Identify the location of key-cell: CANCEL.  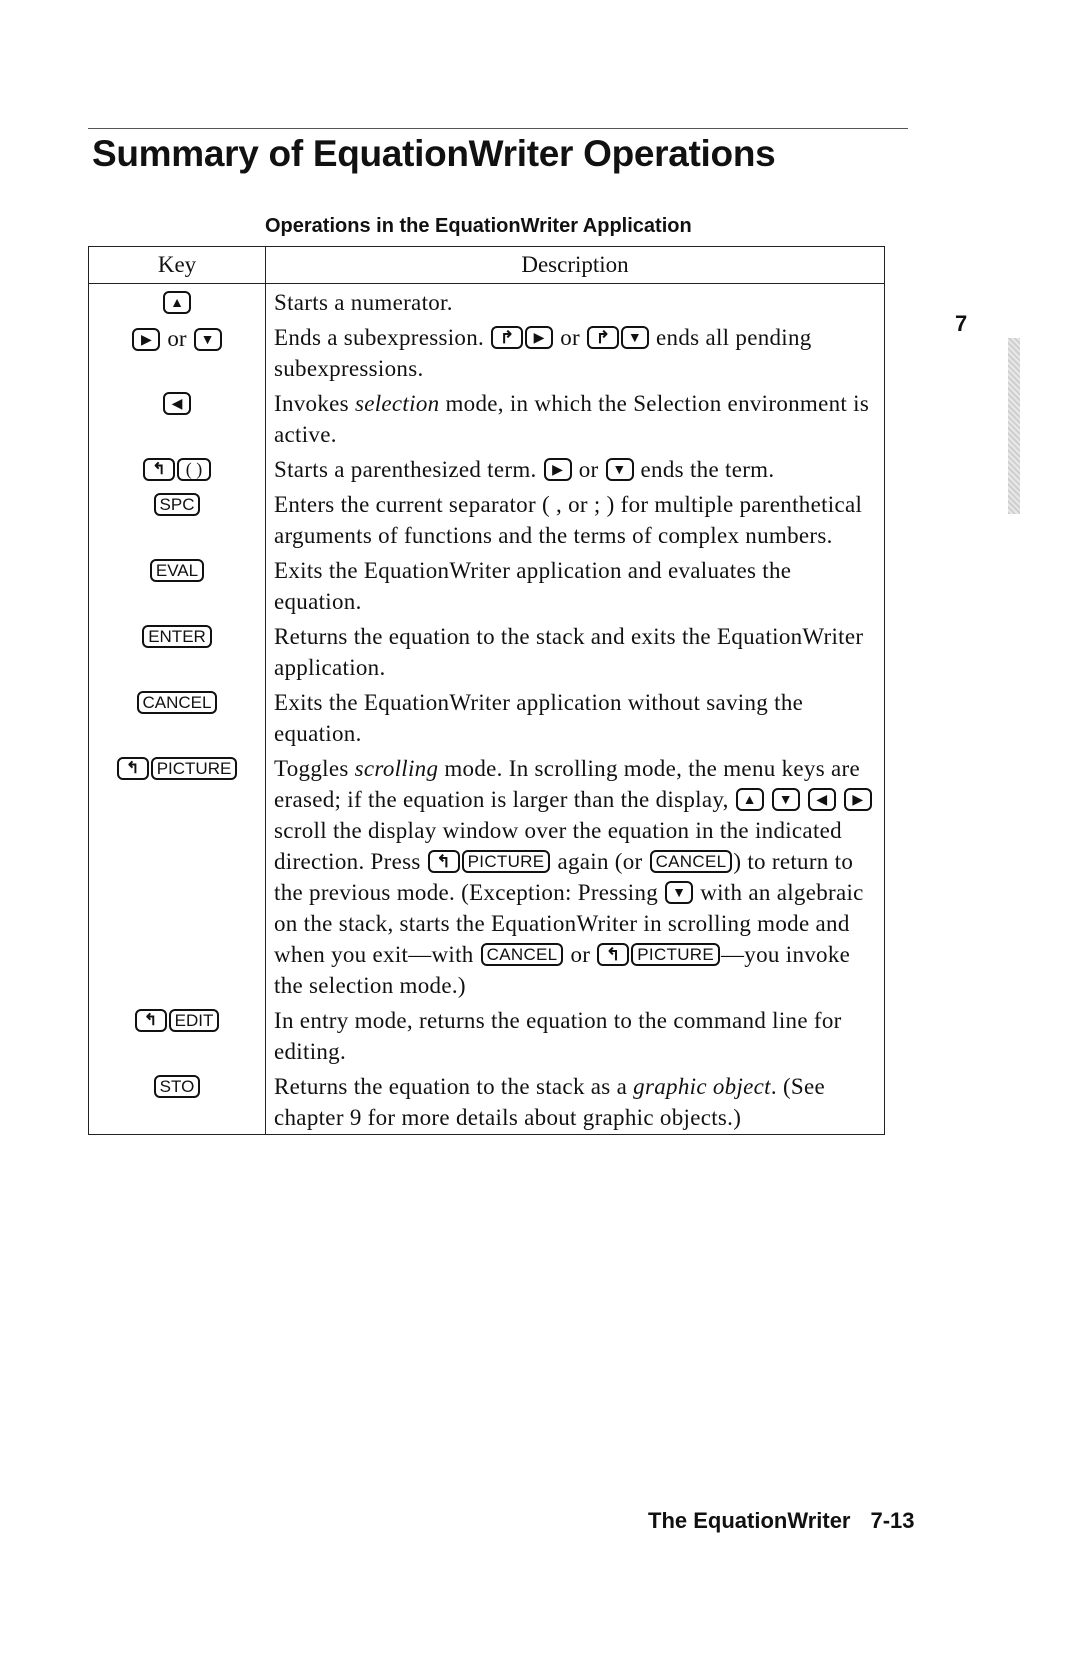
(177, 717).